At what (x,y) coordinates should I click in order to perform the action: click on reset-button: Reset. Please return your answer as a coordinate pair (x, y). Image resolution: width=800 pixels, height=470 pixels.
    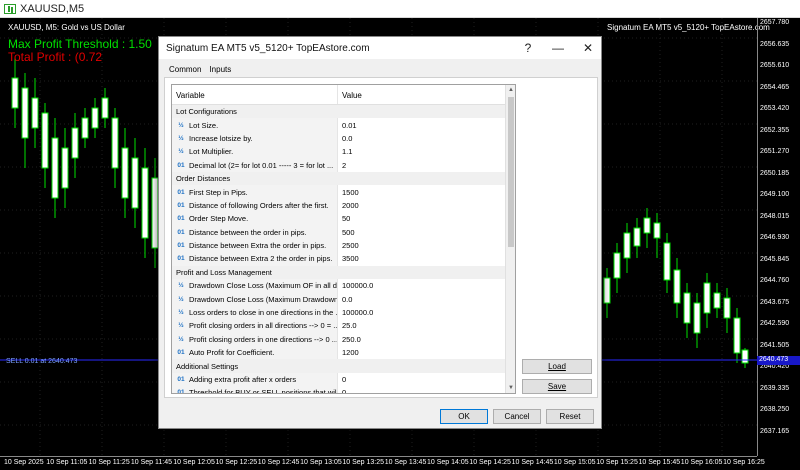
    Looking at the image, I should click on (570, 416).